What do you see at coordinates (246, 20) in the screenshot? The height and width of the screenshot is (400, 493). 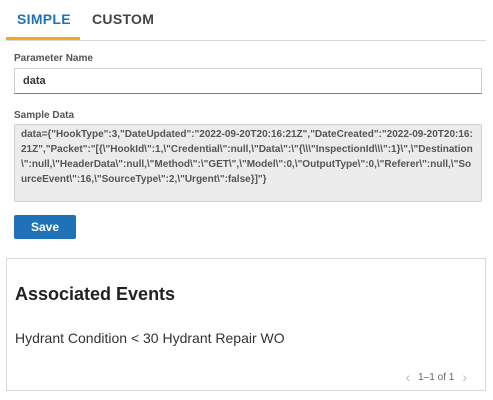 I see `tab-bar: SIMPLE CUSTOM` at bounding box center [246, 20].